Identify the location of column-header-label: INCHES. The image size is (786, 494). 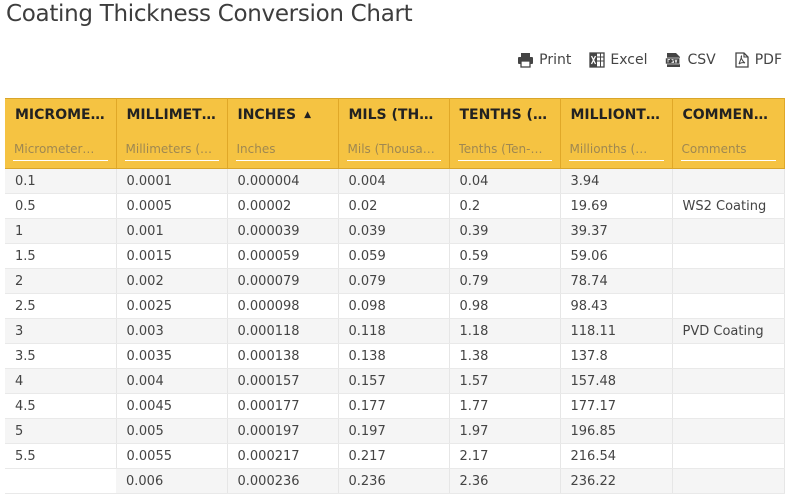
(267, 114).